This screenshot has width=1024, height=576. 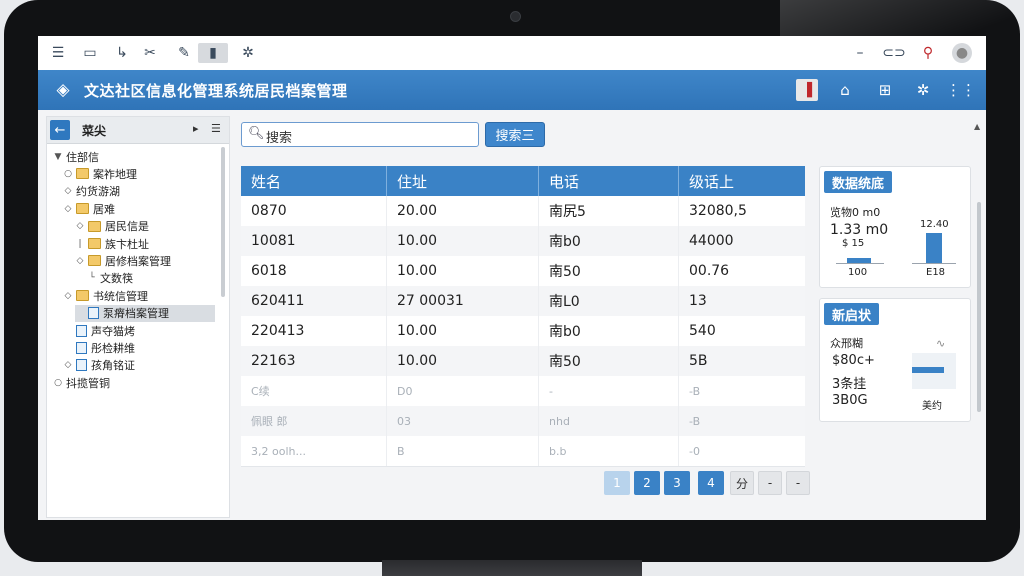 I want to click on news-footer: 美约, so click(x=932, y=406).